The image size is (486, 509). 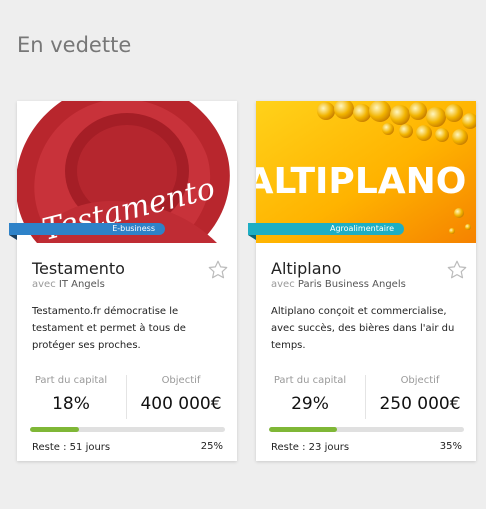 I want to click on stat-objective: Objectif 400 000€, so click(x=181, y=394).